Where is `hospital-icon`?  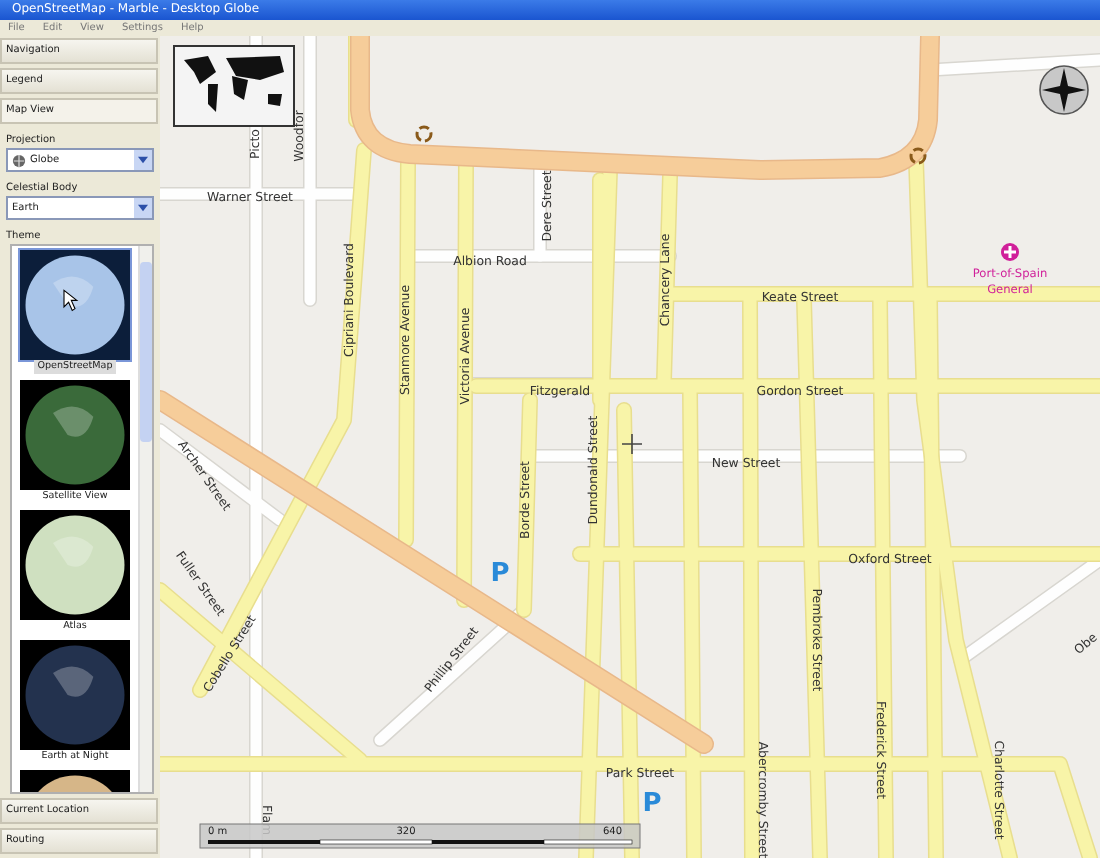 hospital-icon is located at coordinates (1010, 252).